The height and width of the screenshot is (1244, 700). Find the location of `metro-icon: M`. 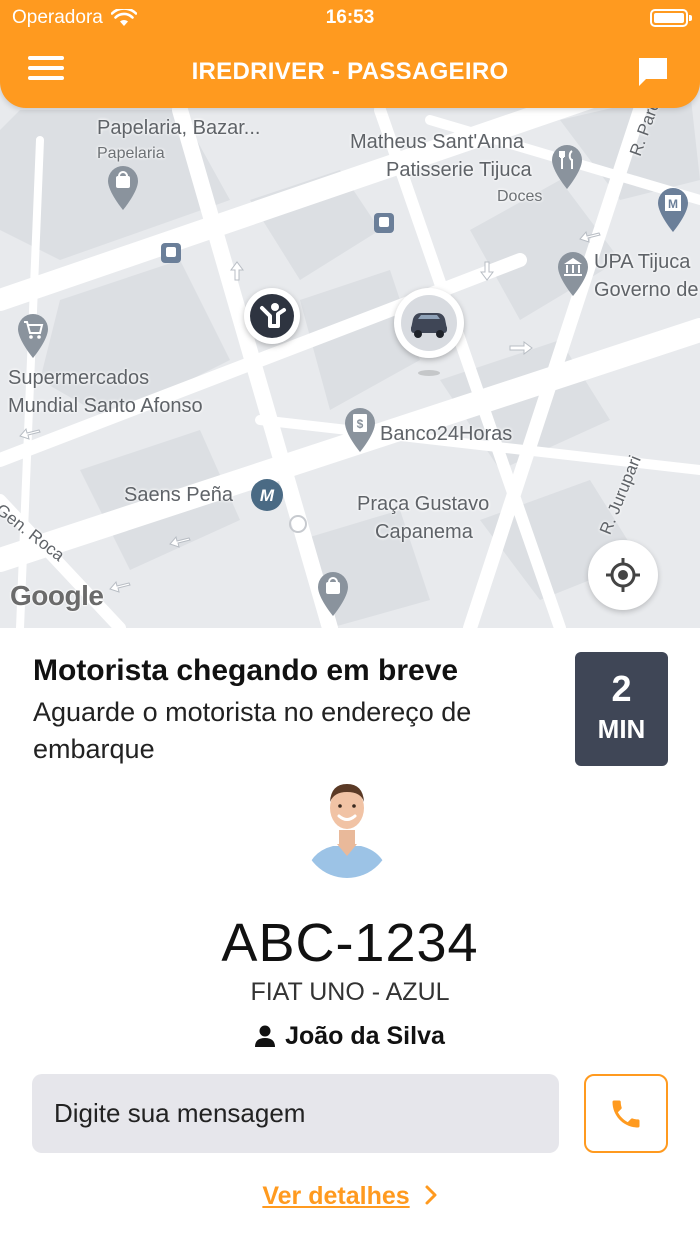

metro-icon: M is located at coordinates (267, 495).